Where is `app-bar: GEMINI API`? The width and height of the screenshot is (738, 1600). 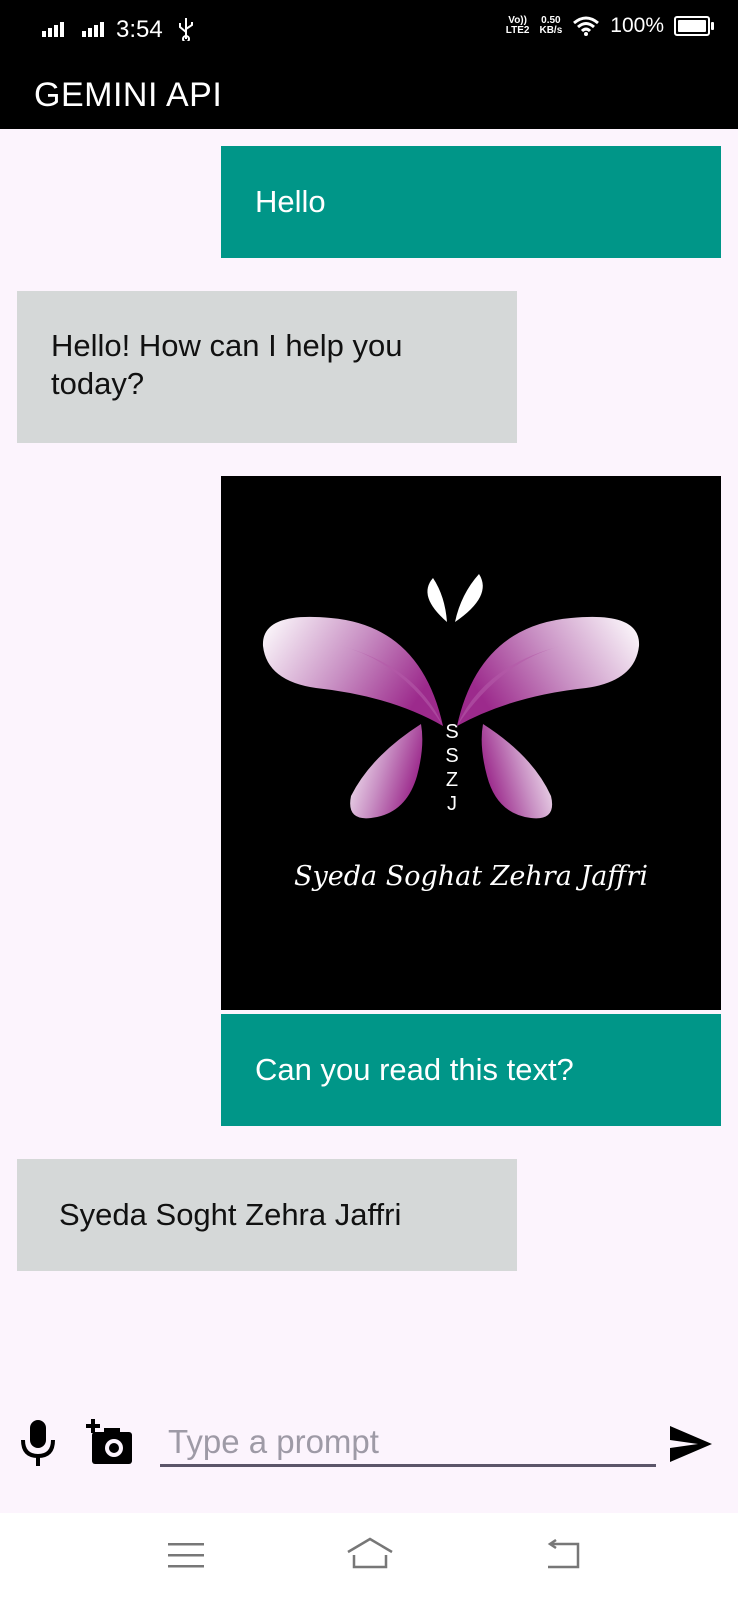 app-bar: GEMINI API is located at coordinates (369, 94).